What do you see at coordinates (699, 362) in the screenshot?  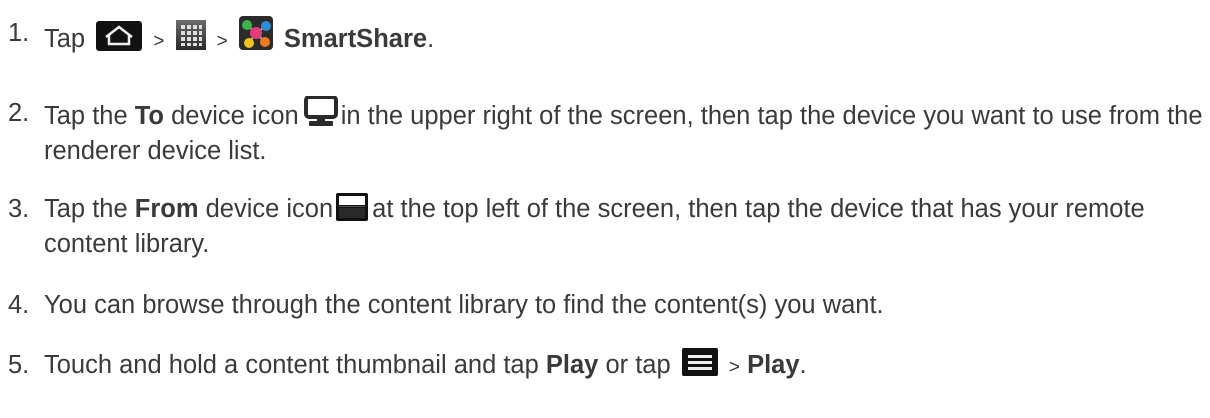 I see `menu-icon` at bounding box center [699, 362].